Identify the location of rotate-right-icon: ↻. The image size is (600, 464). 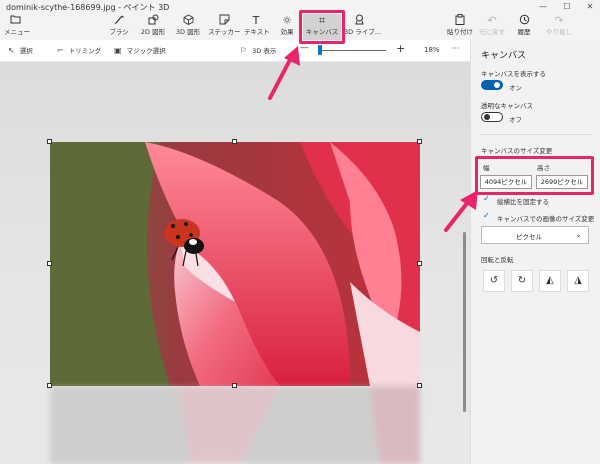
(522, 280).